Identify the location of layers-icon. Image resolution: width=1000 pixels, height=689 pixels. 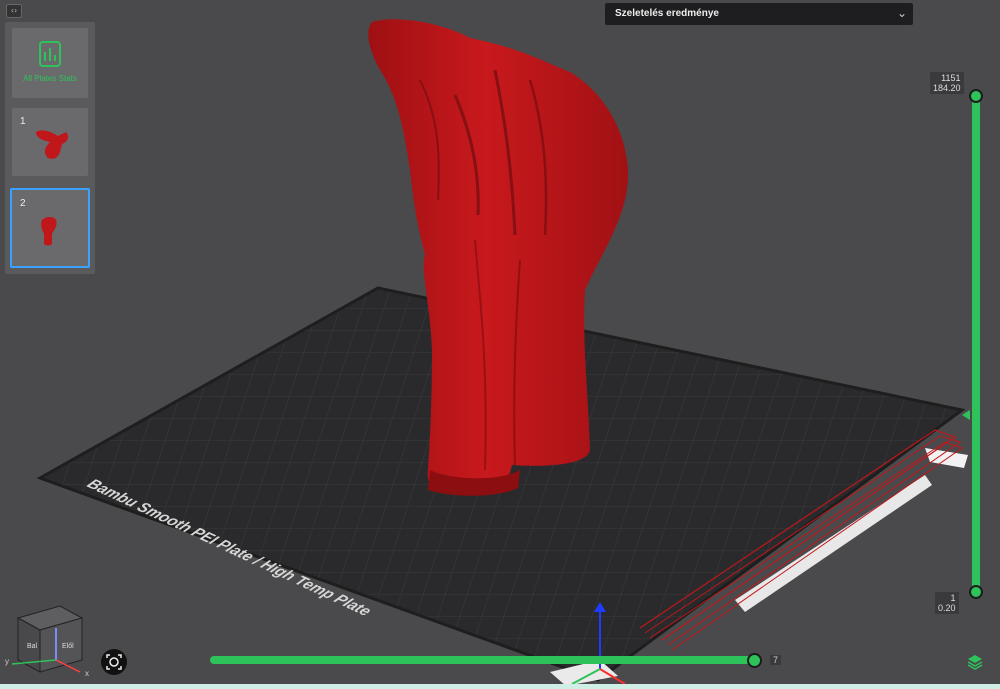
(975, 662).